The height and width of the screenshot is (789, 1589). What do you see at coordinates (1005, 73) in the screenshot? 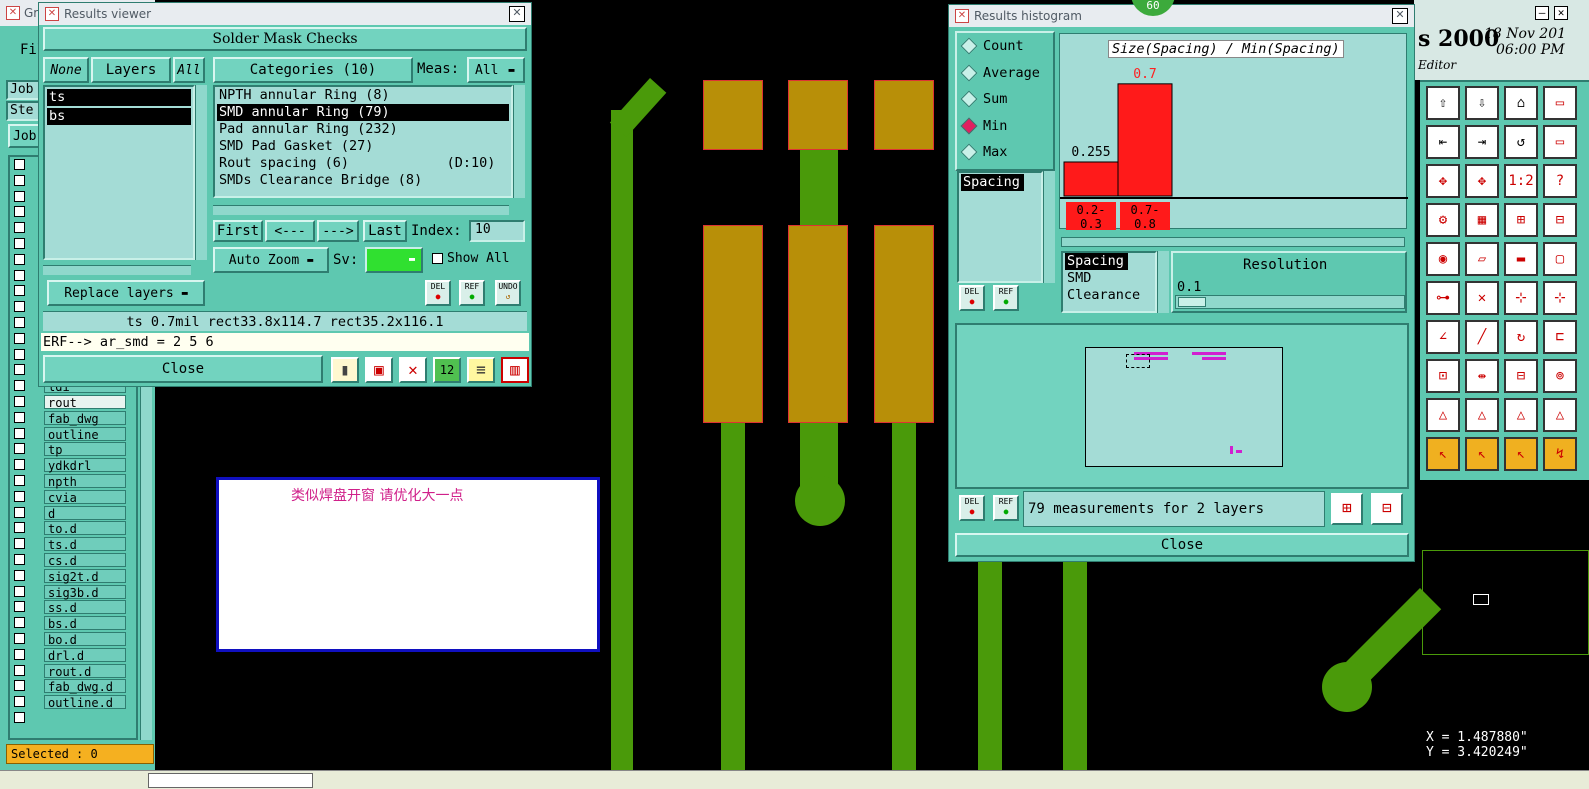
I see `stat-option-average: Average` at bounding box center [1005, 73].